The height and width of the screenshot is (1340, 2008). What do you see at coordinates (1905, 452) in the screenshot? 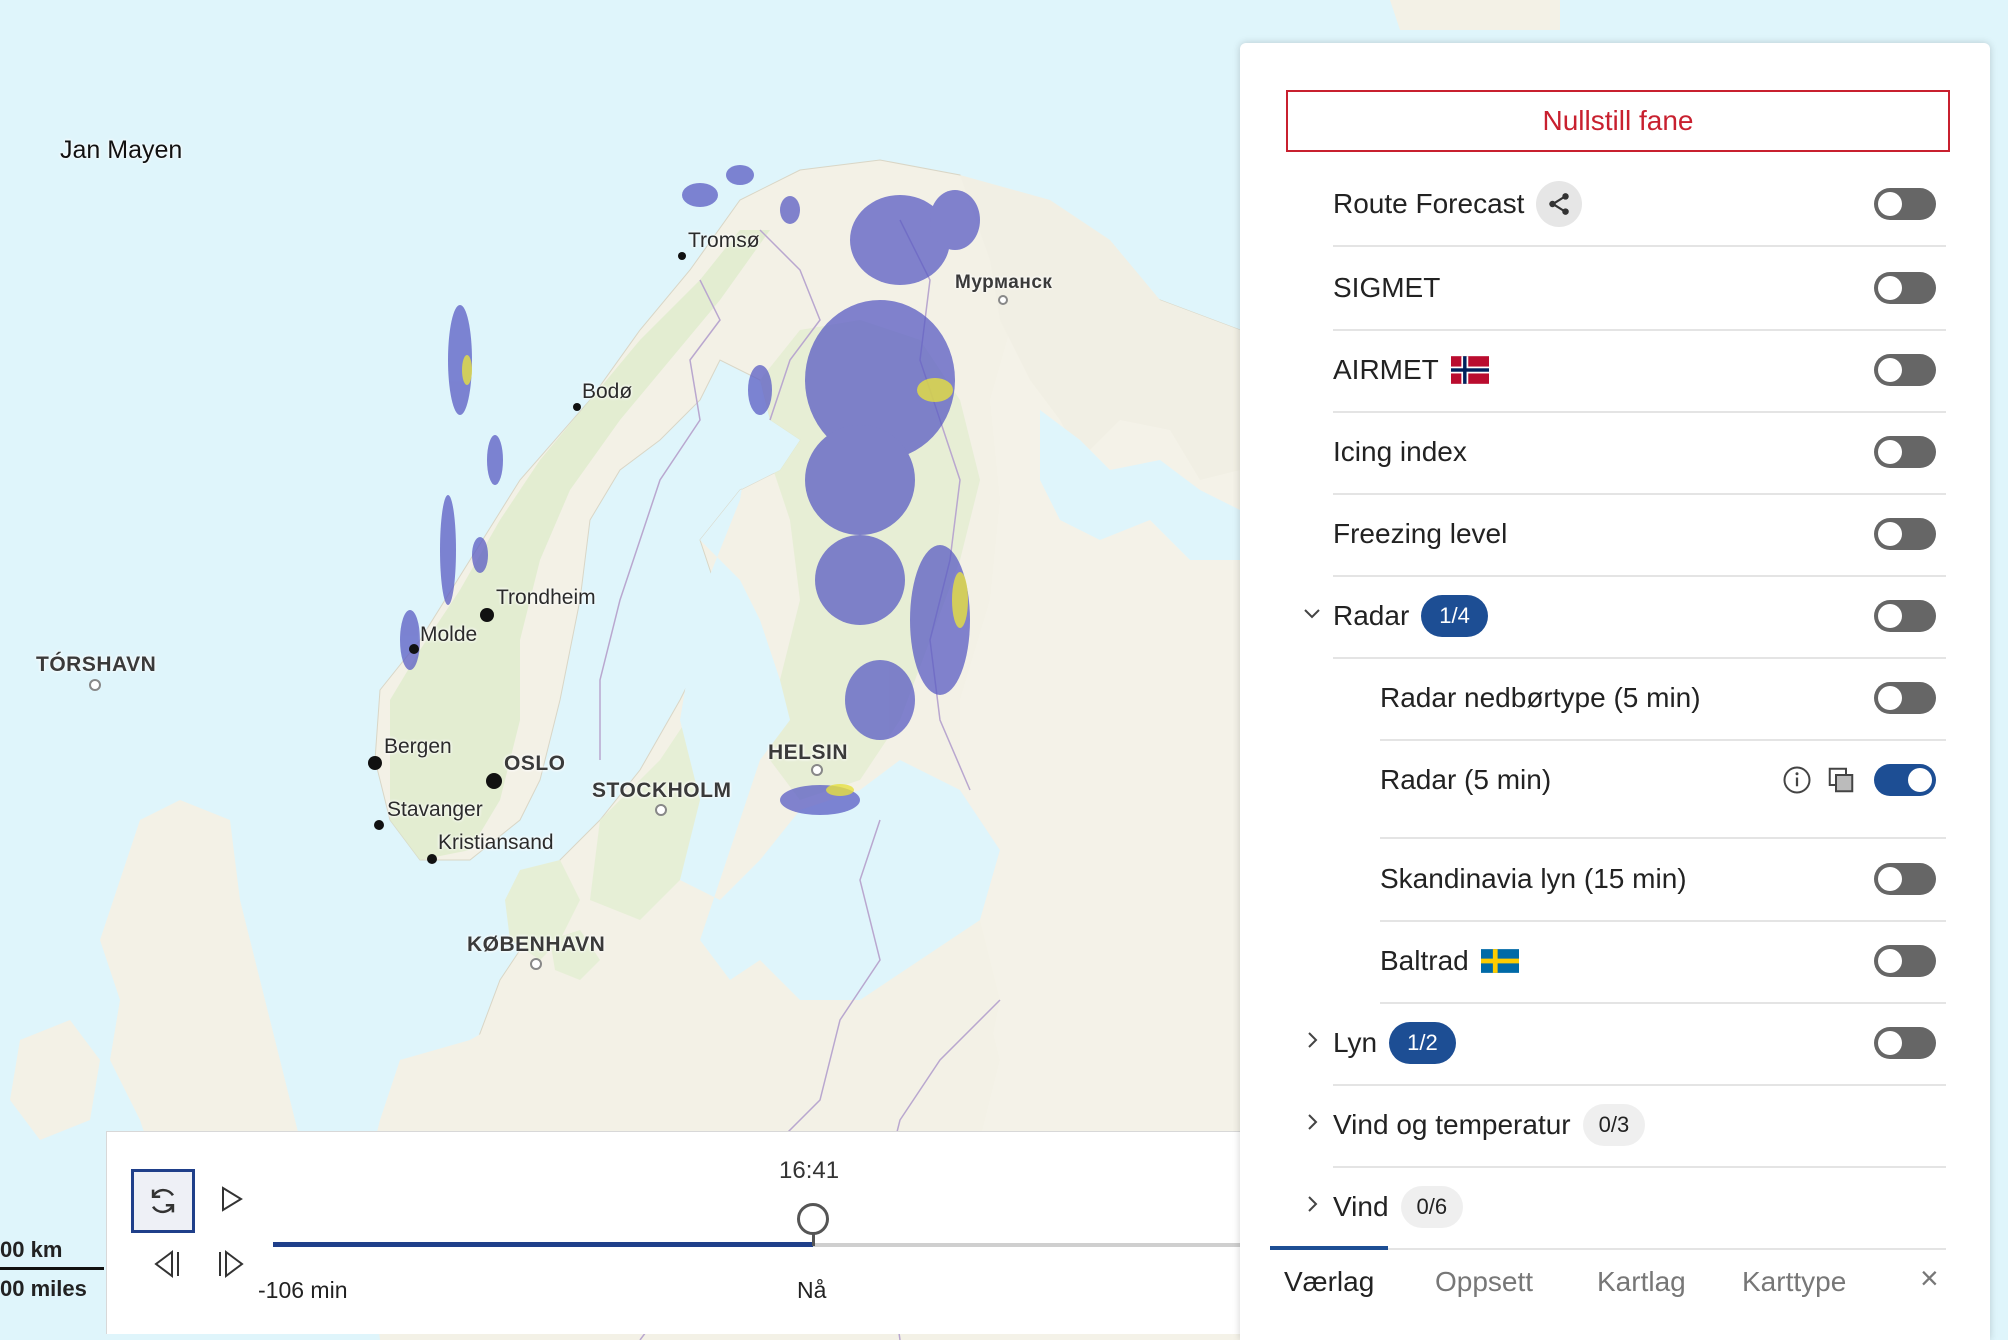
I see `icing-index-toggle` at bounding box center [1905, 452].